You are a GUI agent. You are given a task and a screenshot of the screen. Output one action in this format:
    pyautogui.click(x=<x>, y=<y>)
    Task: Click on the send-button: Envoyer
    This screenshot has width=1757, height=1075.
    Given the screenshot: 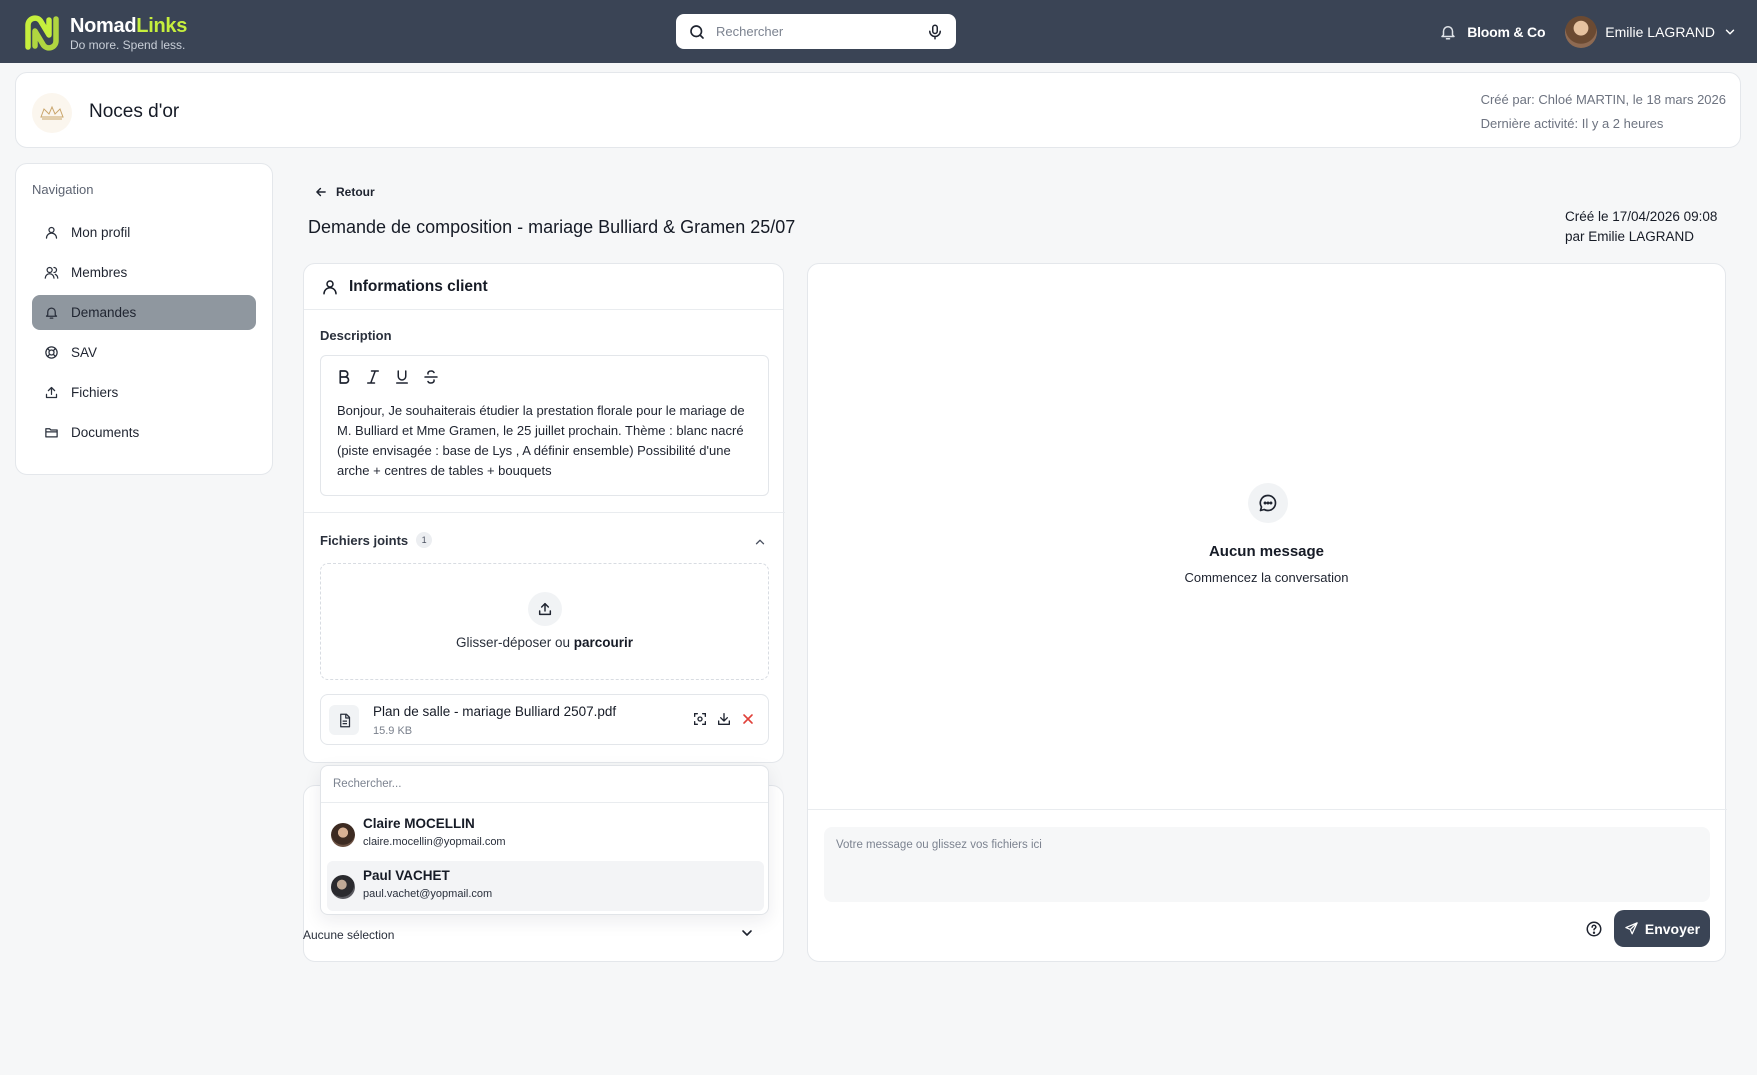 What is the action you would take?
    pyautogui.click(x=1662, y=928)
    